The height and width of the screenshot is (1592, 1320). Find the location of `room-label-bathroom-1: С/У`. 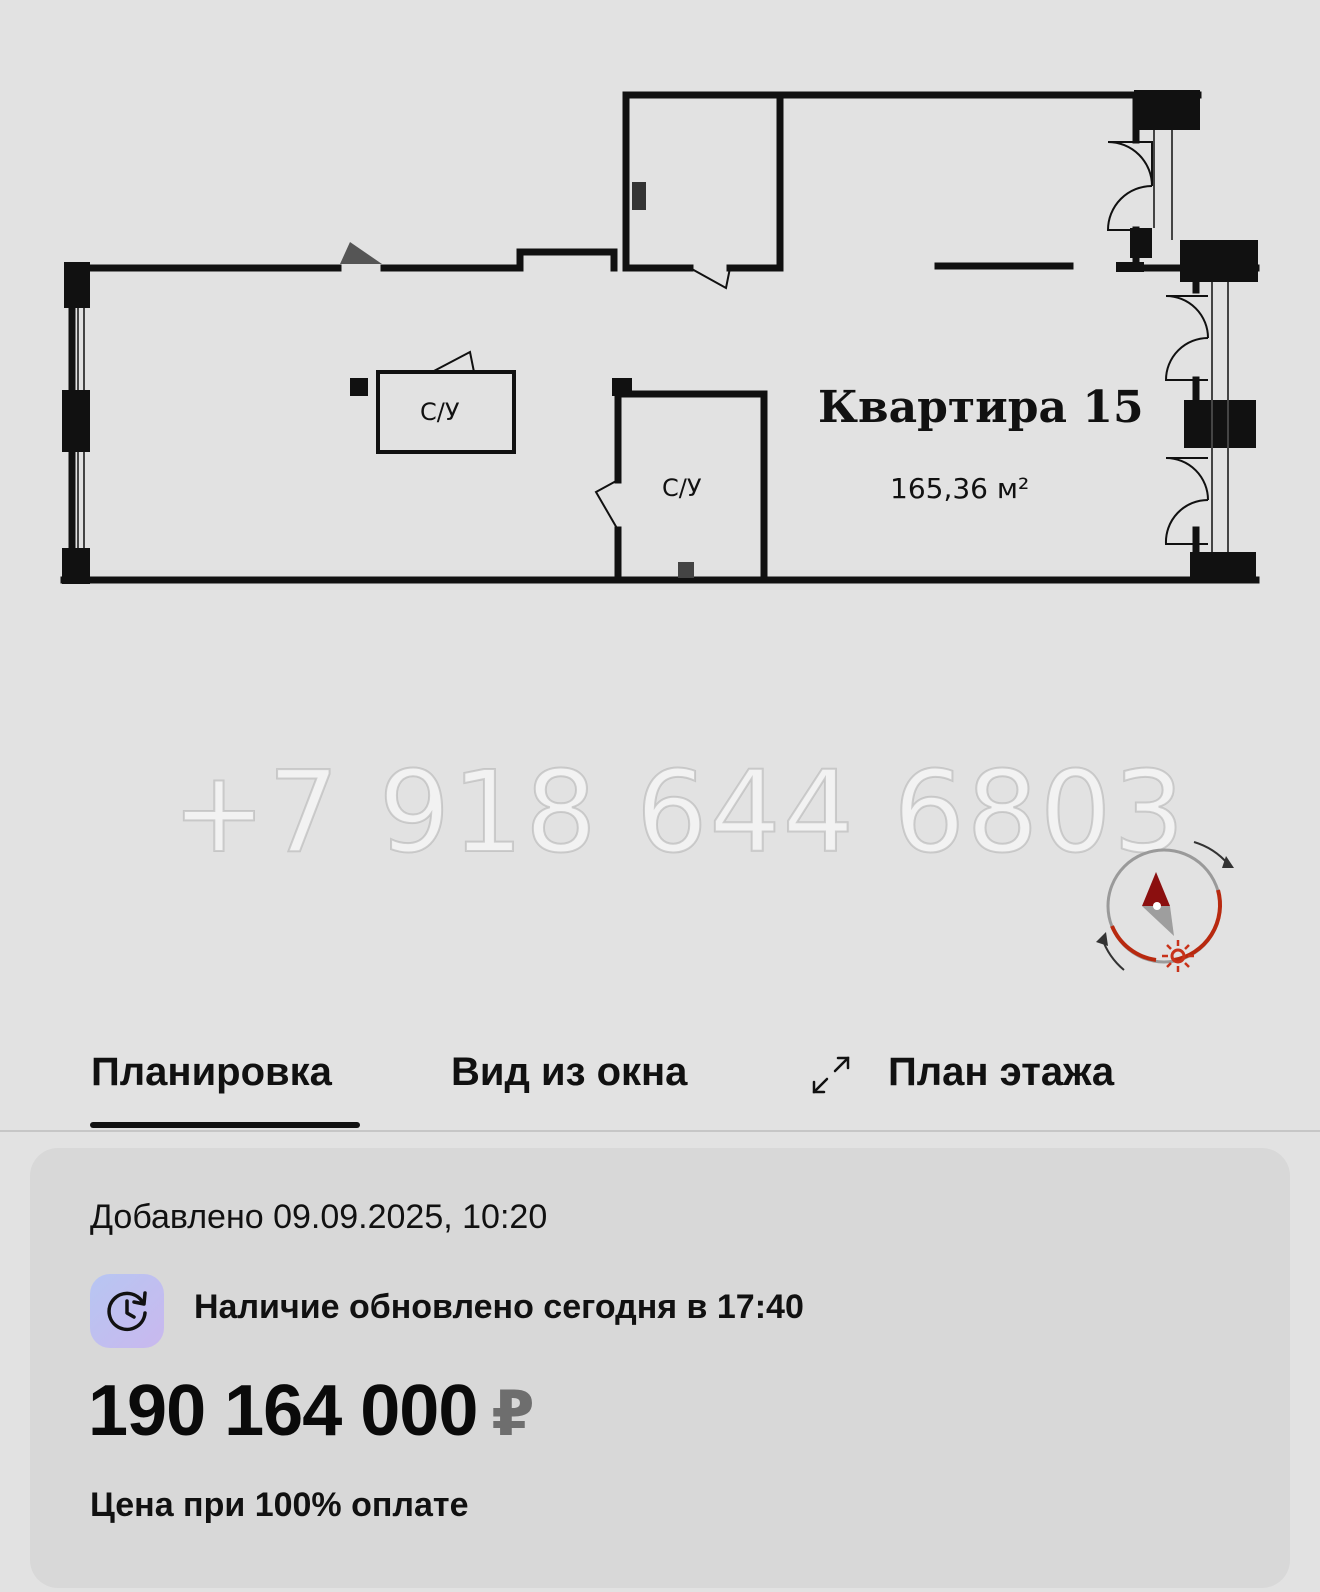

room-label-bathroom-1: С/У is located at coordinates (440, 412).